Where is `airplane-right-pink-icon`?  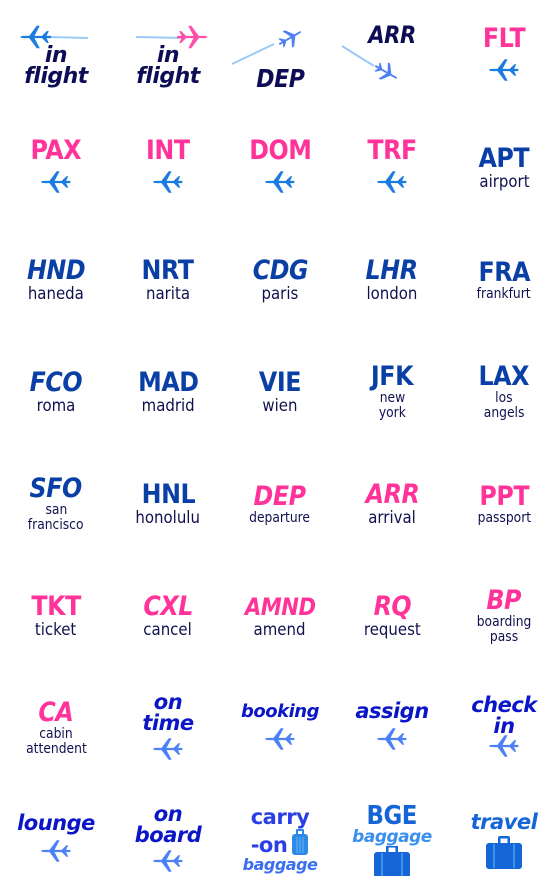 airplane-right-pink-icon is located at coordinates (171, 37).